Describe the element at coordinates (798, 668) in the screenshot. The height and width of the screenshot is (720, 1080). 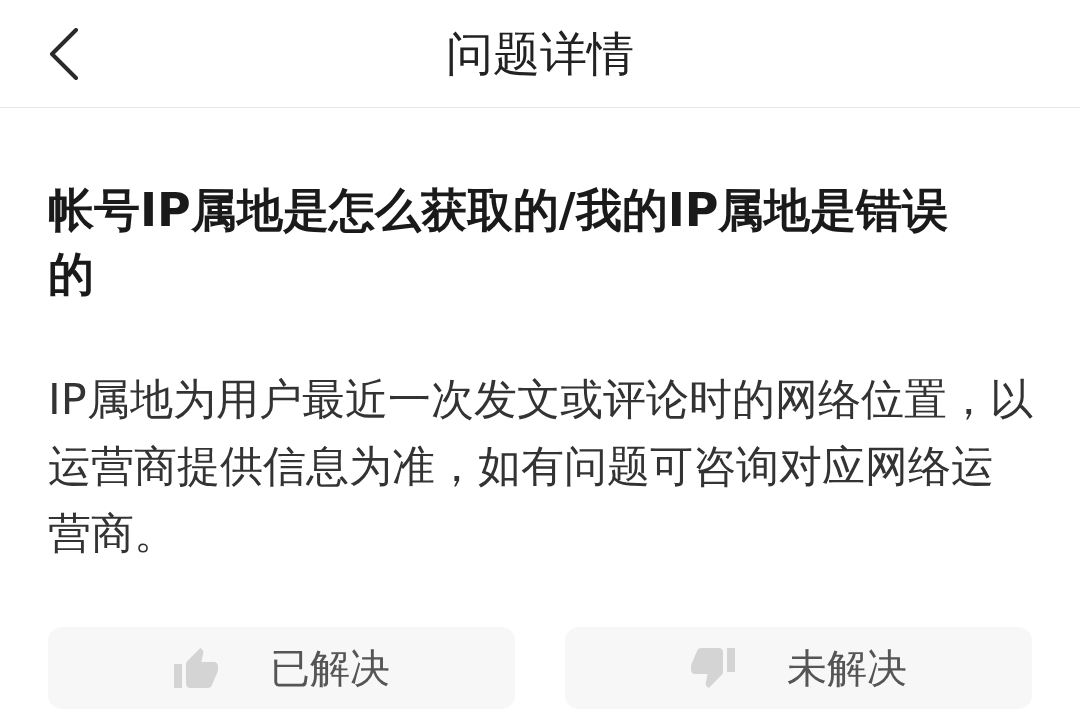
I see `feedback-button: 未解决` at that location.